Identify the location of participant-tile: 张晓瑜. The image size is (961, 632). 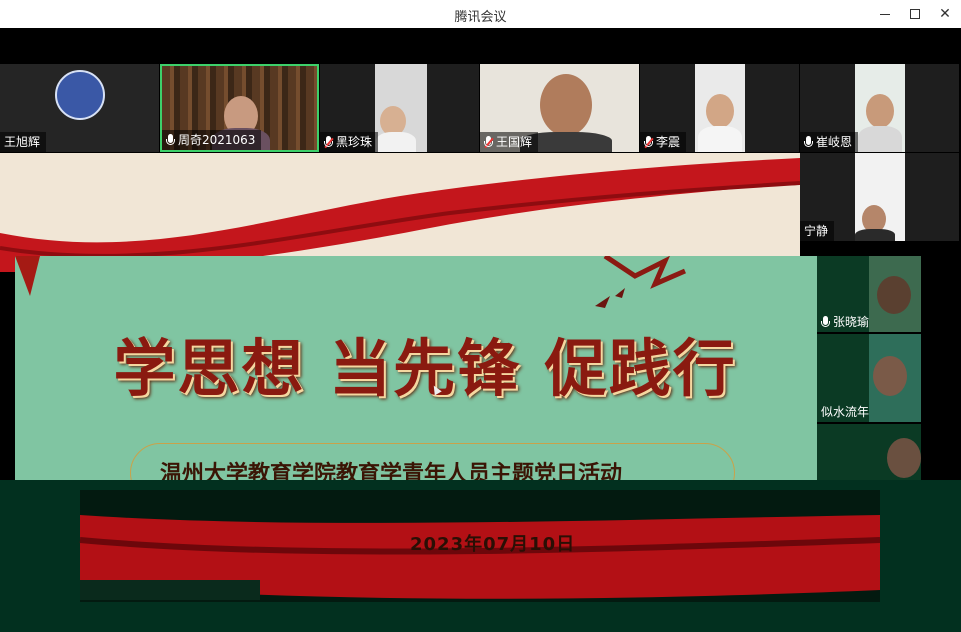
(869, 294).